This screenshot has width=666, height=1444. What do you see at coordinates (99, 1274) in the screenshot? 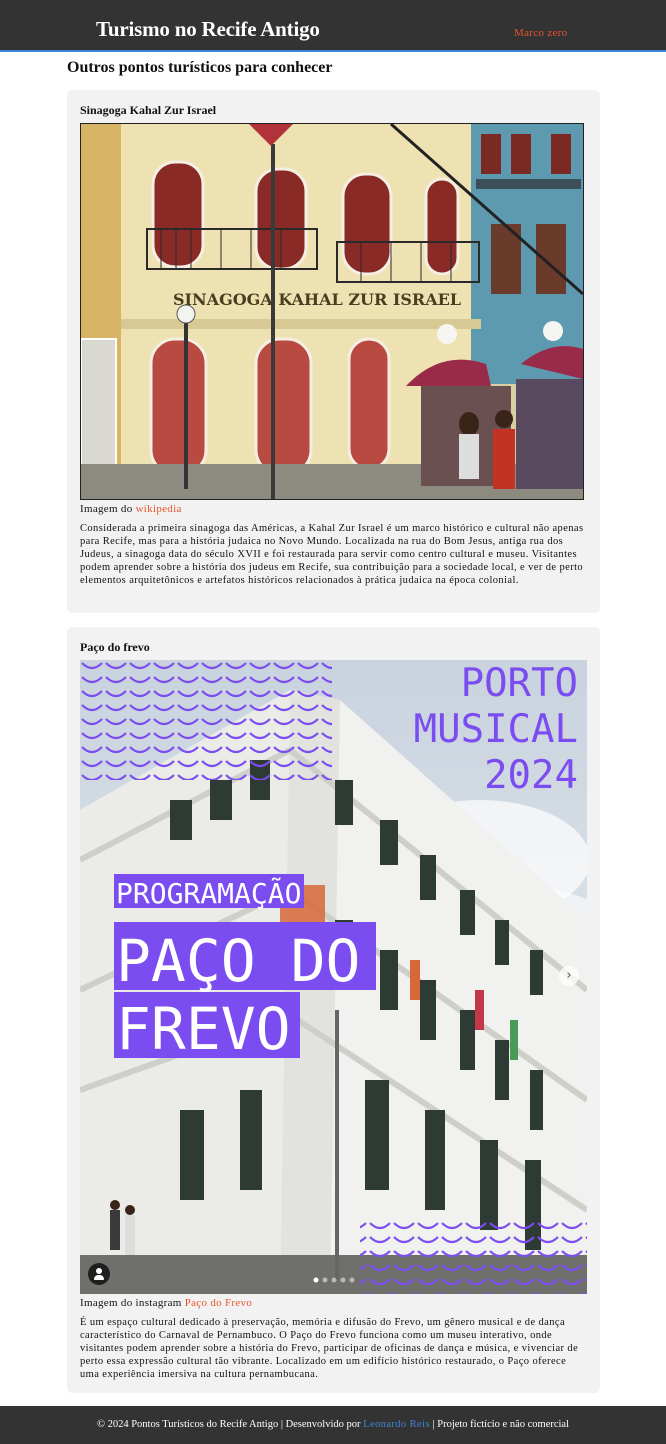
I see `profile-icon` at bounding box center [99, 1274].